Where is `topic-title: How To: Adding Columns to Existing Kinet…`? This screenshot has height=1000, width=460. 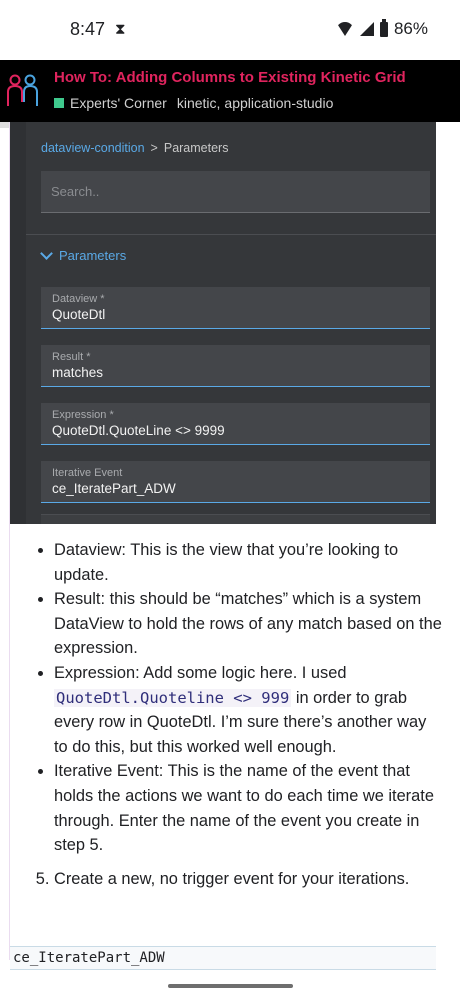 topic-title: How To: Adding Columns to Existing Kinet… is located at coordinates (230, 77).